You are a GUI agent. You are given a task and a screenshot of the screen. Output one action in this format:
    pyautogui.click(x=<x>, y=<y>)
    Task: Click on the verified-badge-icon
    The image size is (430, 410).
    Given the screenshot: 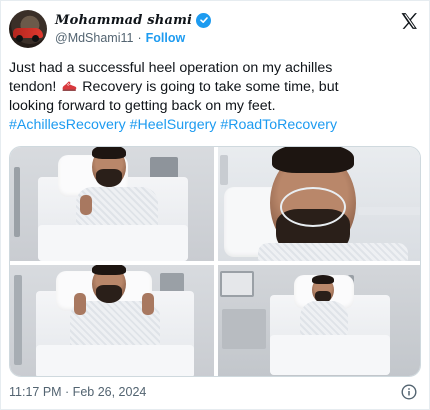 What is the action you would take?
    pyautogui.click(x=204, y=20)
    